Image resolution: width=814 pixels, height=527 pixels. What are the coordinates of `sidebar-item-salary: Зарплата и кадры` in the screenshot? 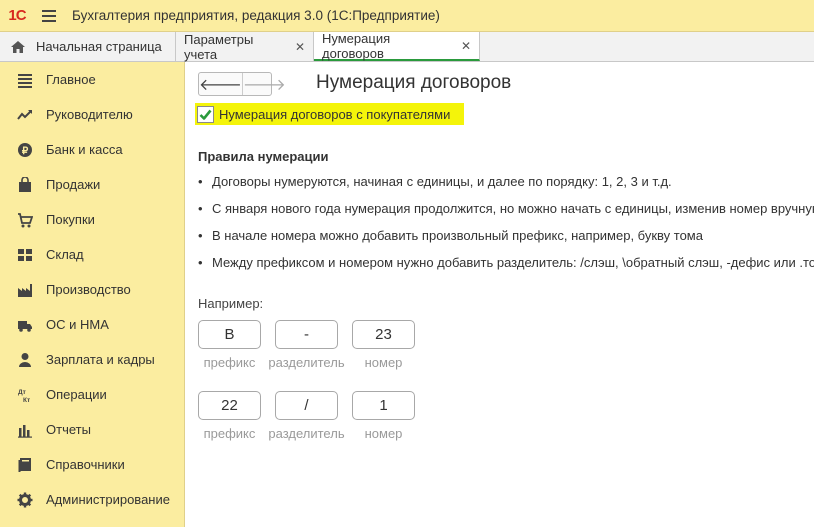 It's located at (92, 359).